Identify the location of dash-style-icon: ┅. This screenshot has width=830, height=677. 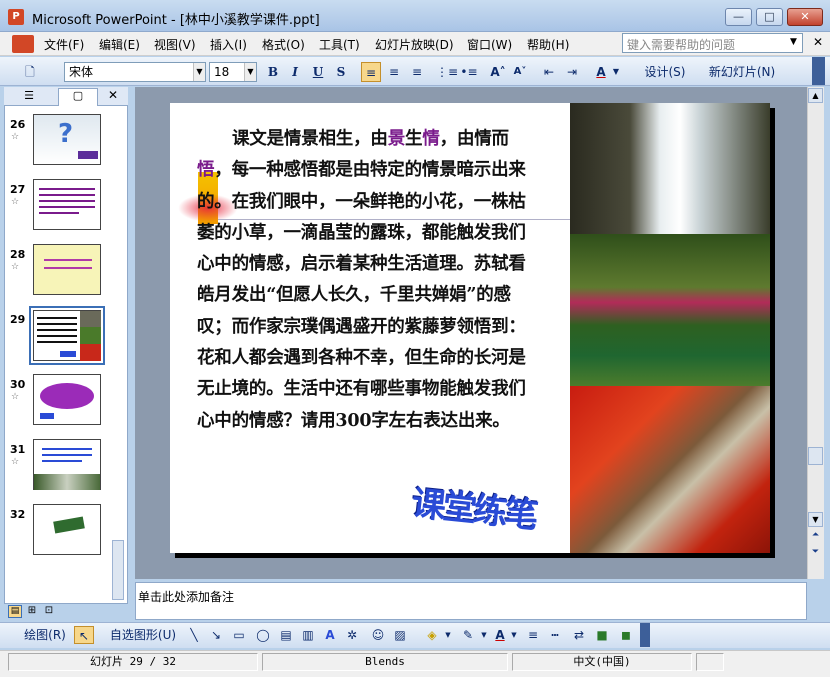
(555, 635).